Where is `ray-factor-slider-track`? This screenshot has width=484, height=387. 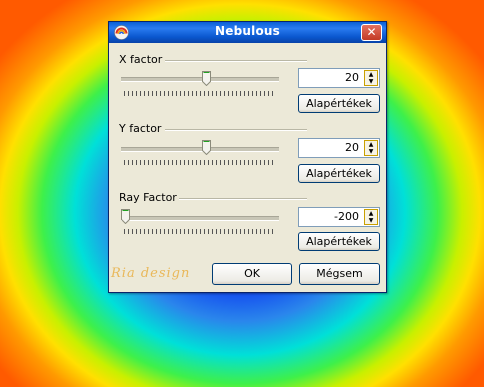 ray-factor-slider-track is located at coordinates (200, 218).